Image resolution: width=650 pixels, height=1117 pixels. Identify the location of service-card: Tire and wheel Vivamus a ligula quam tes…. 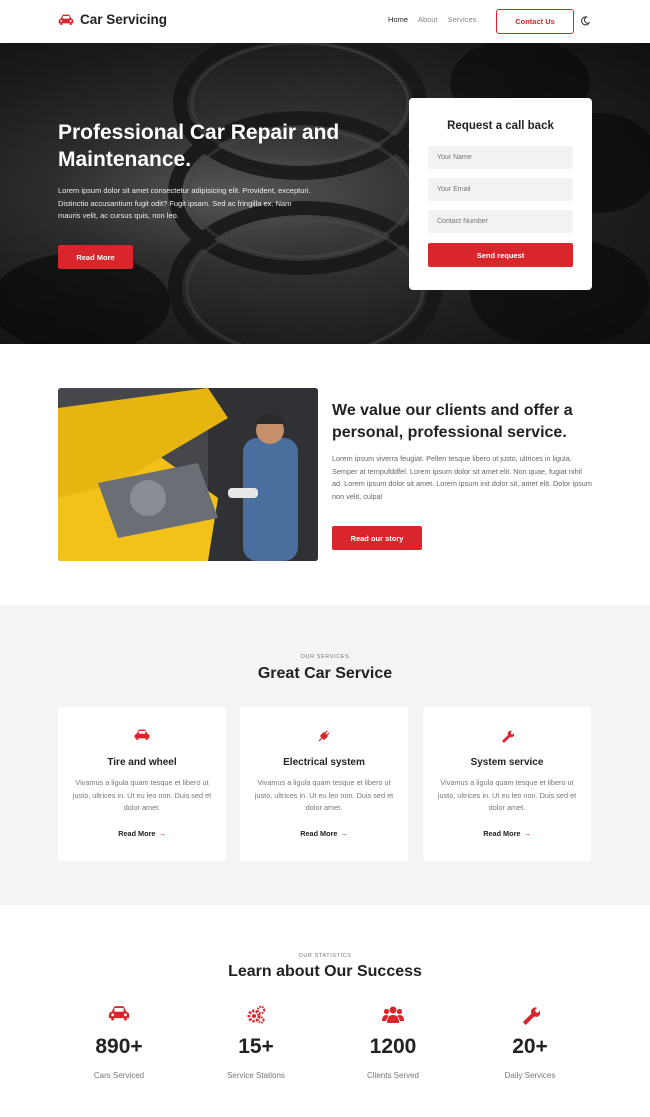
(142, 784).